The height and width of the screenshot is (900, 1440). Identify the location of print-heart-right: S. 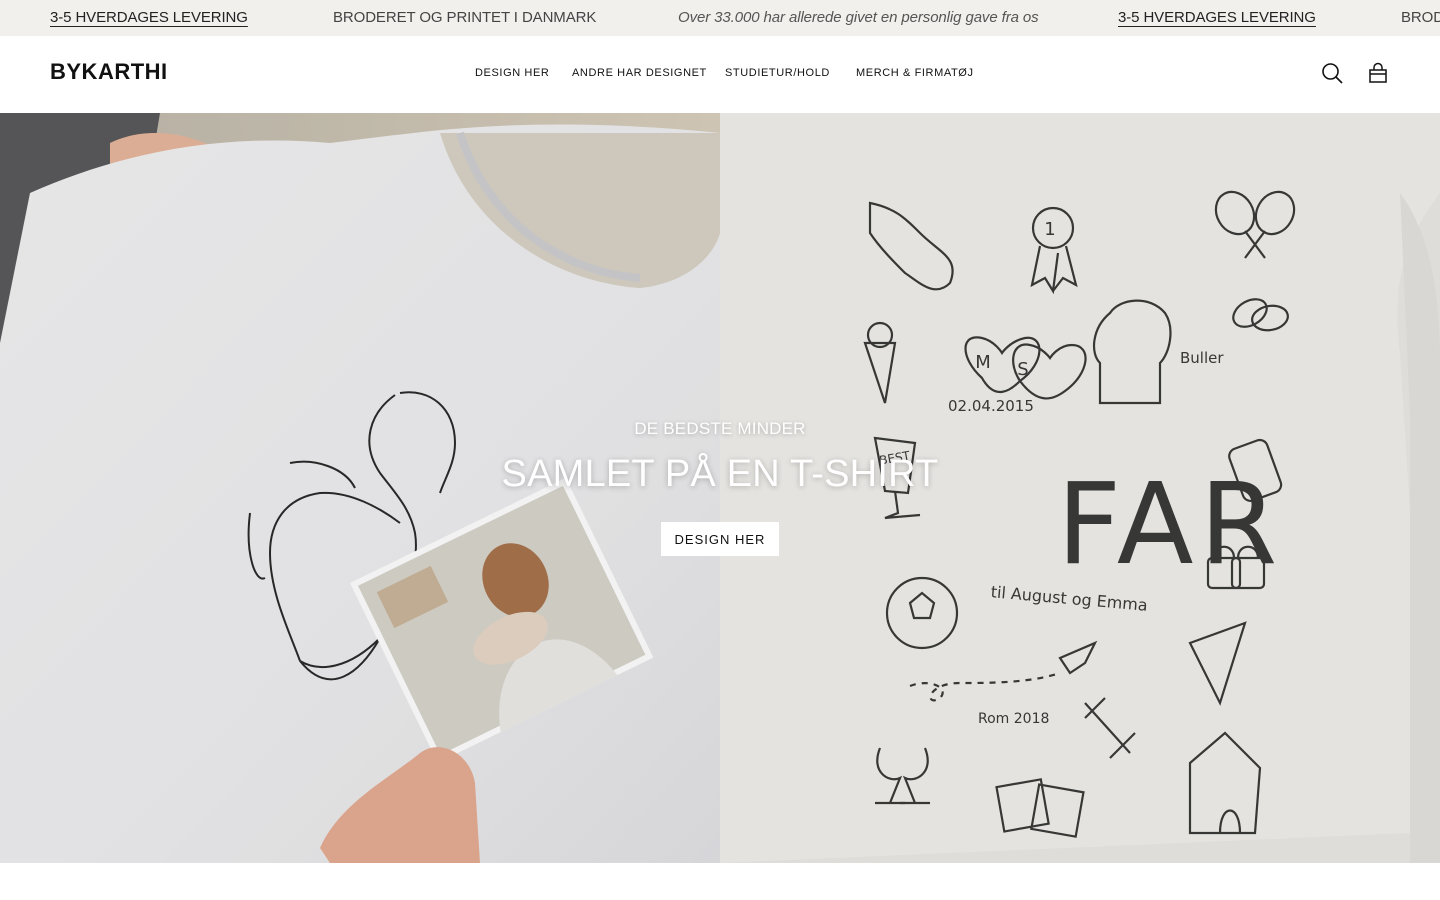
(1022, 369).